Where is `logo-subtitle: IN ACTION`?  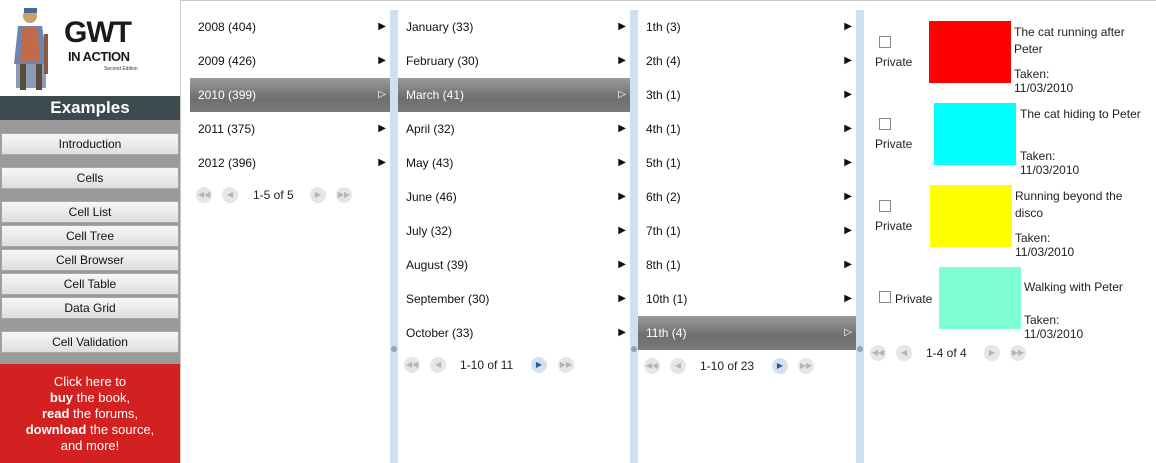
logo-subtitle: IN ACTION is located at coordinates (99, 56).